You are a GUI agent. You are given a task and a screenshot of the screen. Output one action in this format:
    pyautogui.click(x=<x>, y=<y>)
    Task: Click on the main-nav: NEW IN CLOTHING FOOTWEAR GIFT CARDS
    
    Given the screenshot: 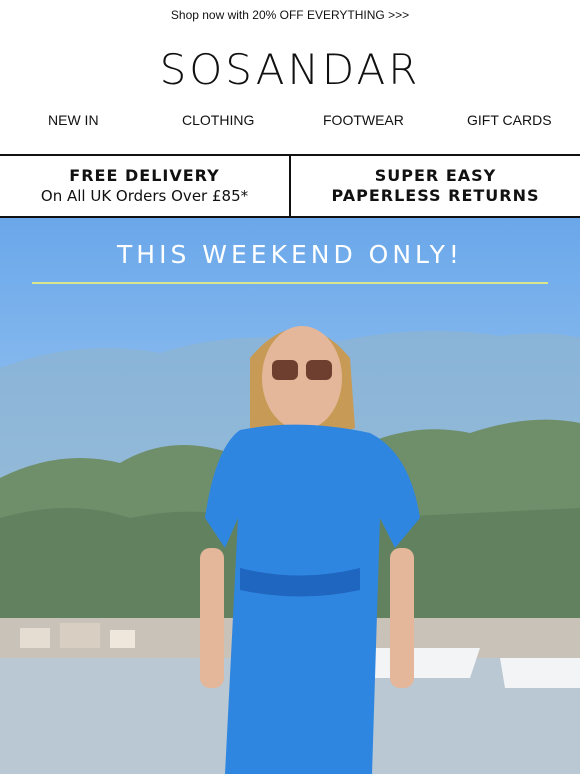 What is the action you would take?
    pyautogui.click(x=290, y=124)
    